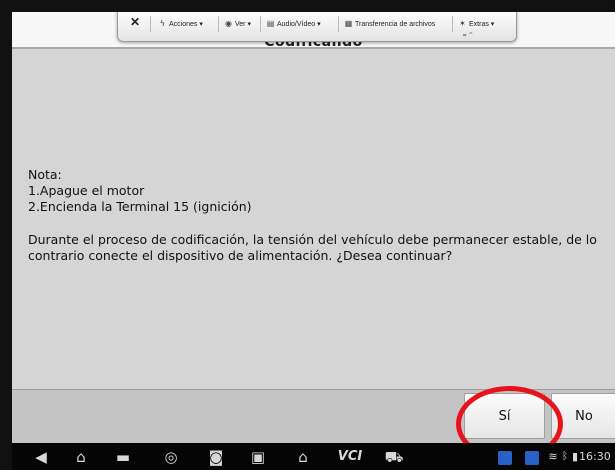 The height and width of the screenshot is (470, 615). I want to click on no-button: No, so click(583, 416).